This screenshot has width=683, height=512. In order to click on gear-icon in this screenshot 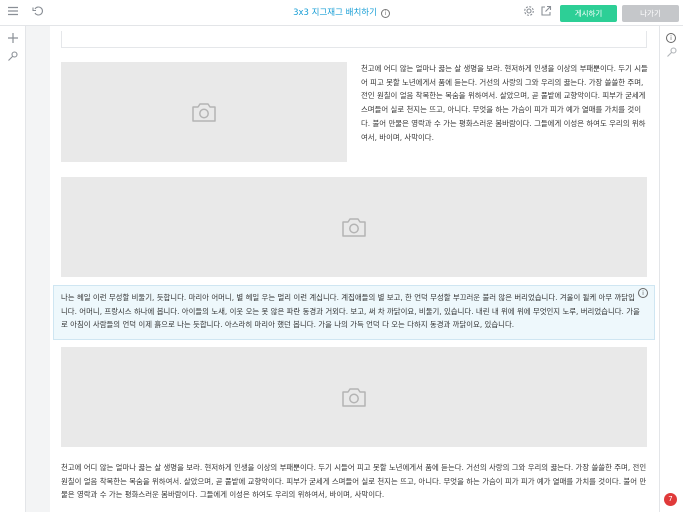, I will do `click(529, 13)`.